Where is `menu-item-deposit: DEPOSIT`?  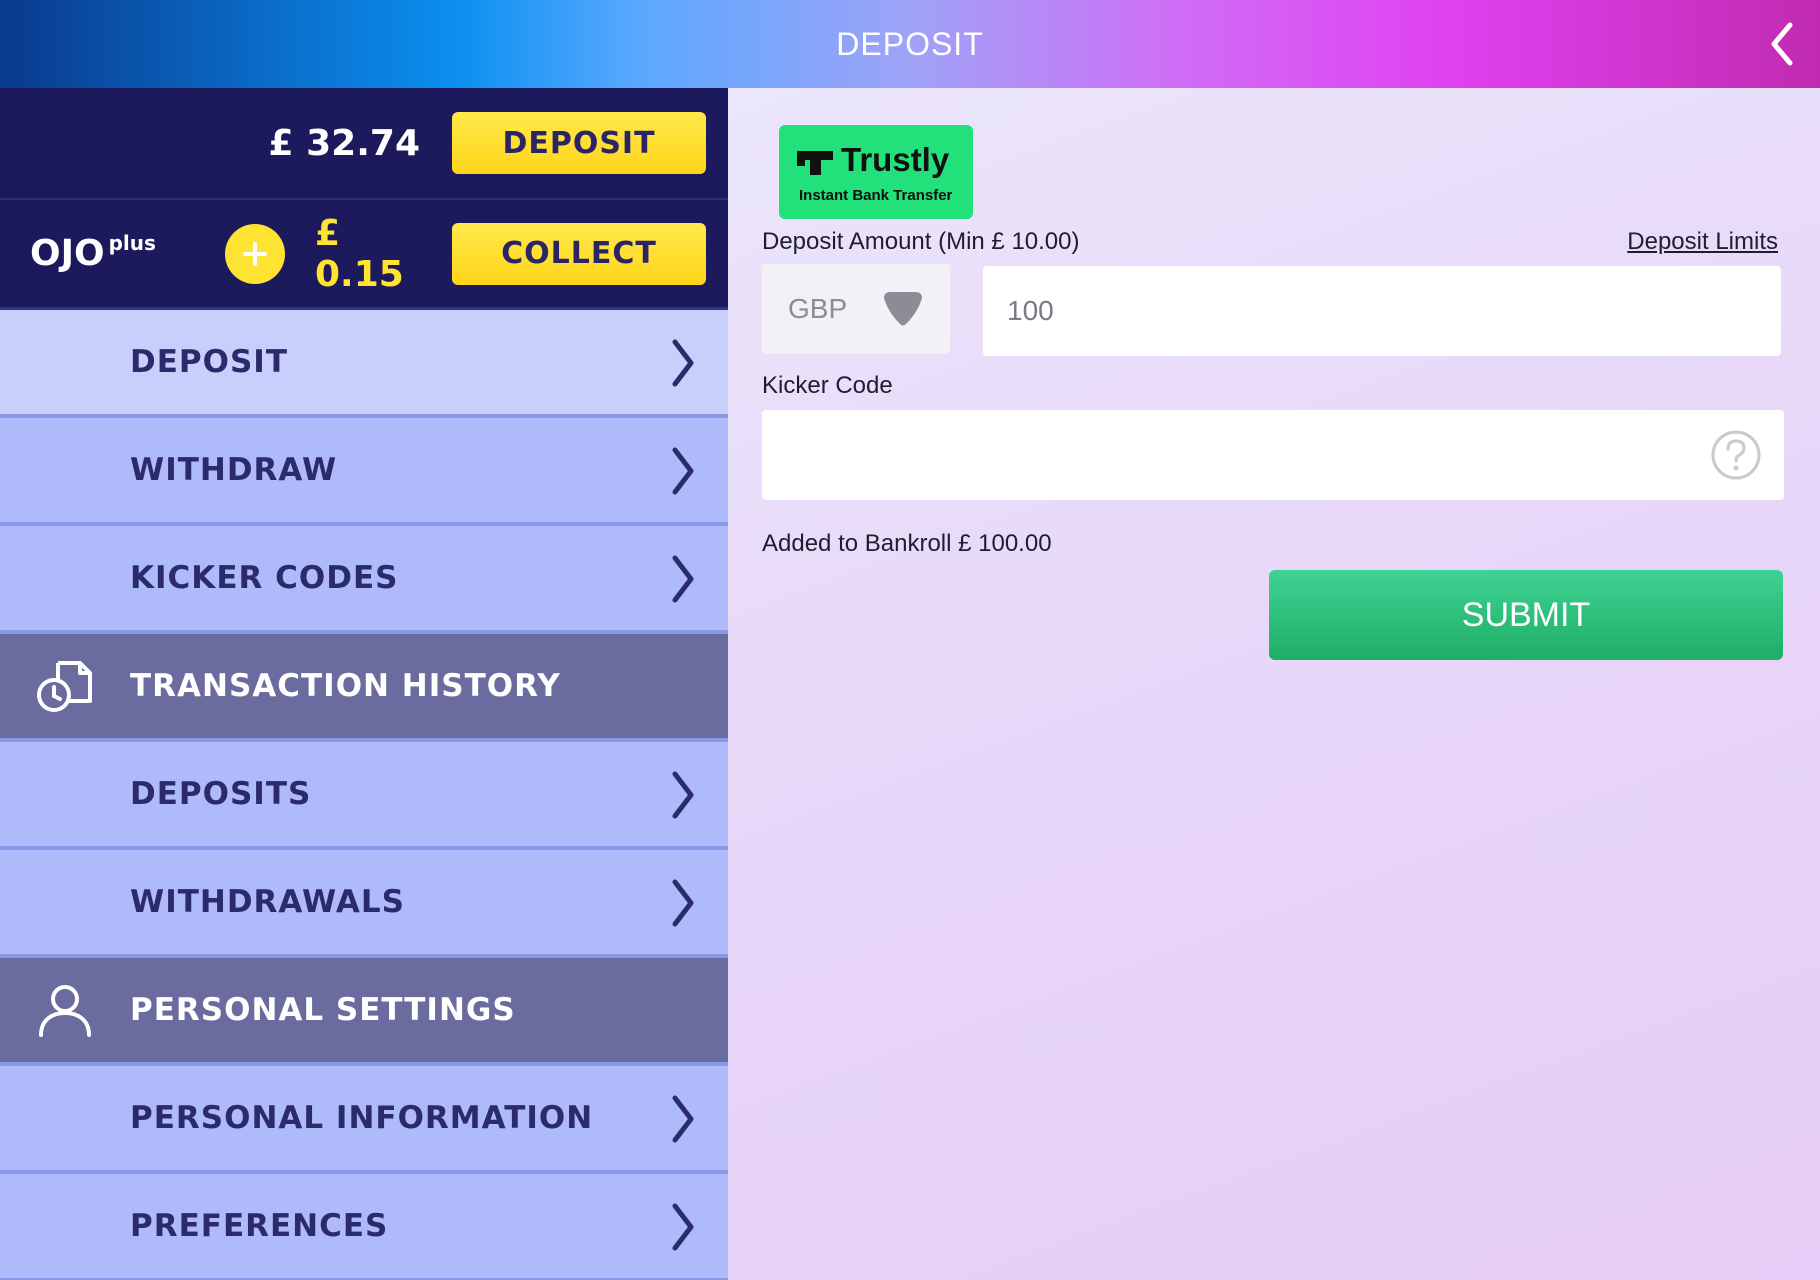
menu-item-deposit: DEPOSIT is located at coordinates (364, 364).